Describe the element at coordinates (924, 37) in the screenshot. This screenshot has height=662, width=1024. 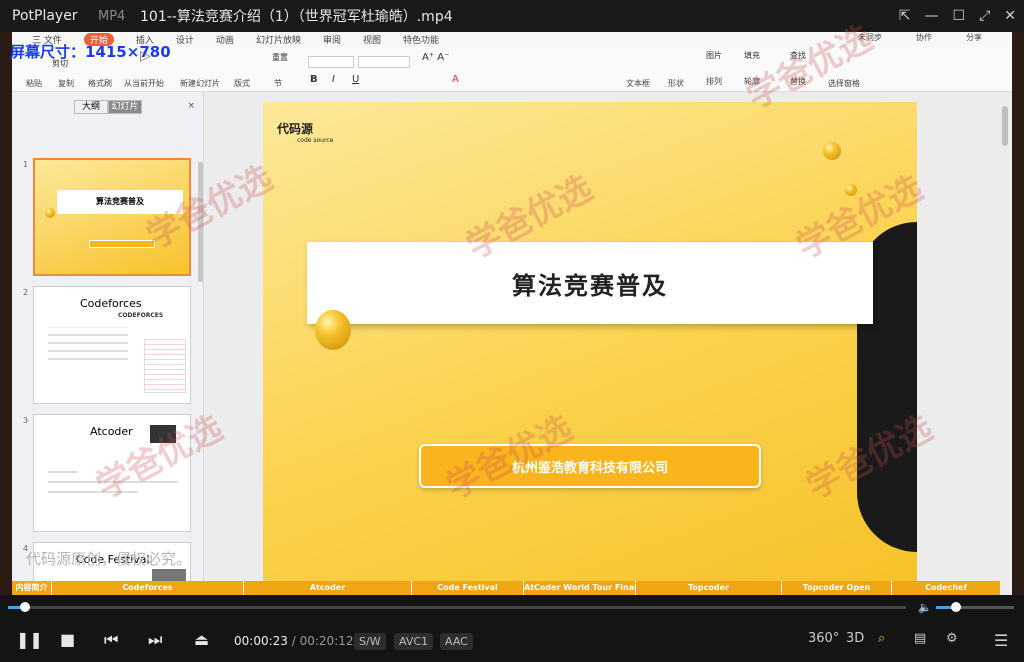
I see `collab-button: 协作` at that location.